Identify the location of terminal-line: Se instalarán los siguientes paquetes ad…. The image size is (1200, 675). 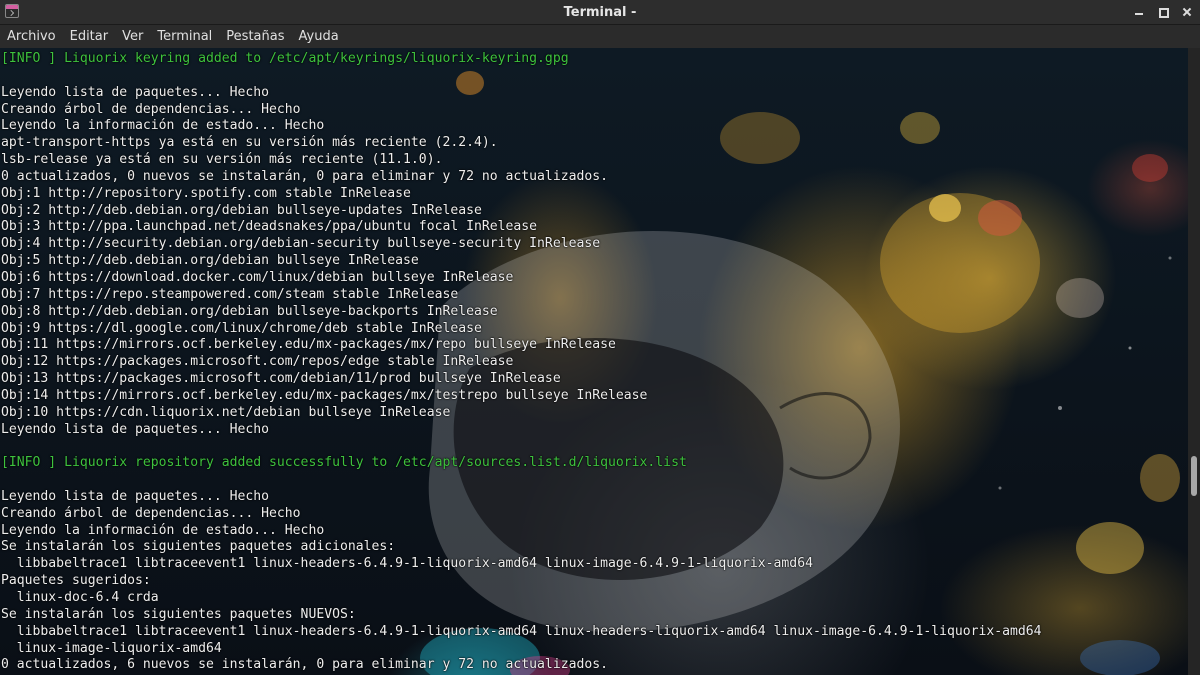
(198, 547).